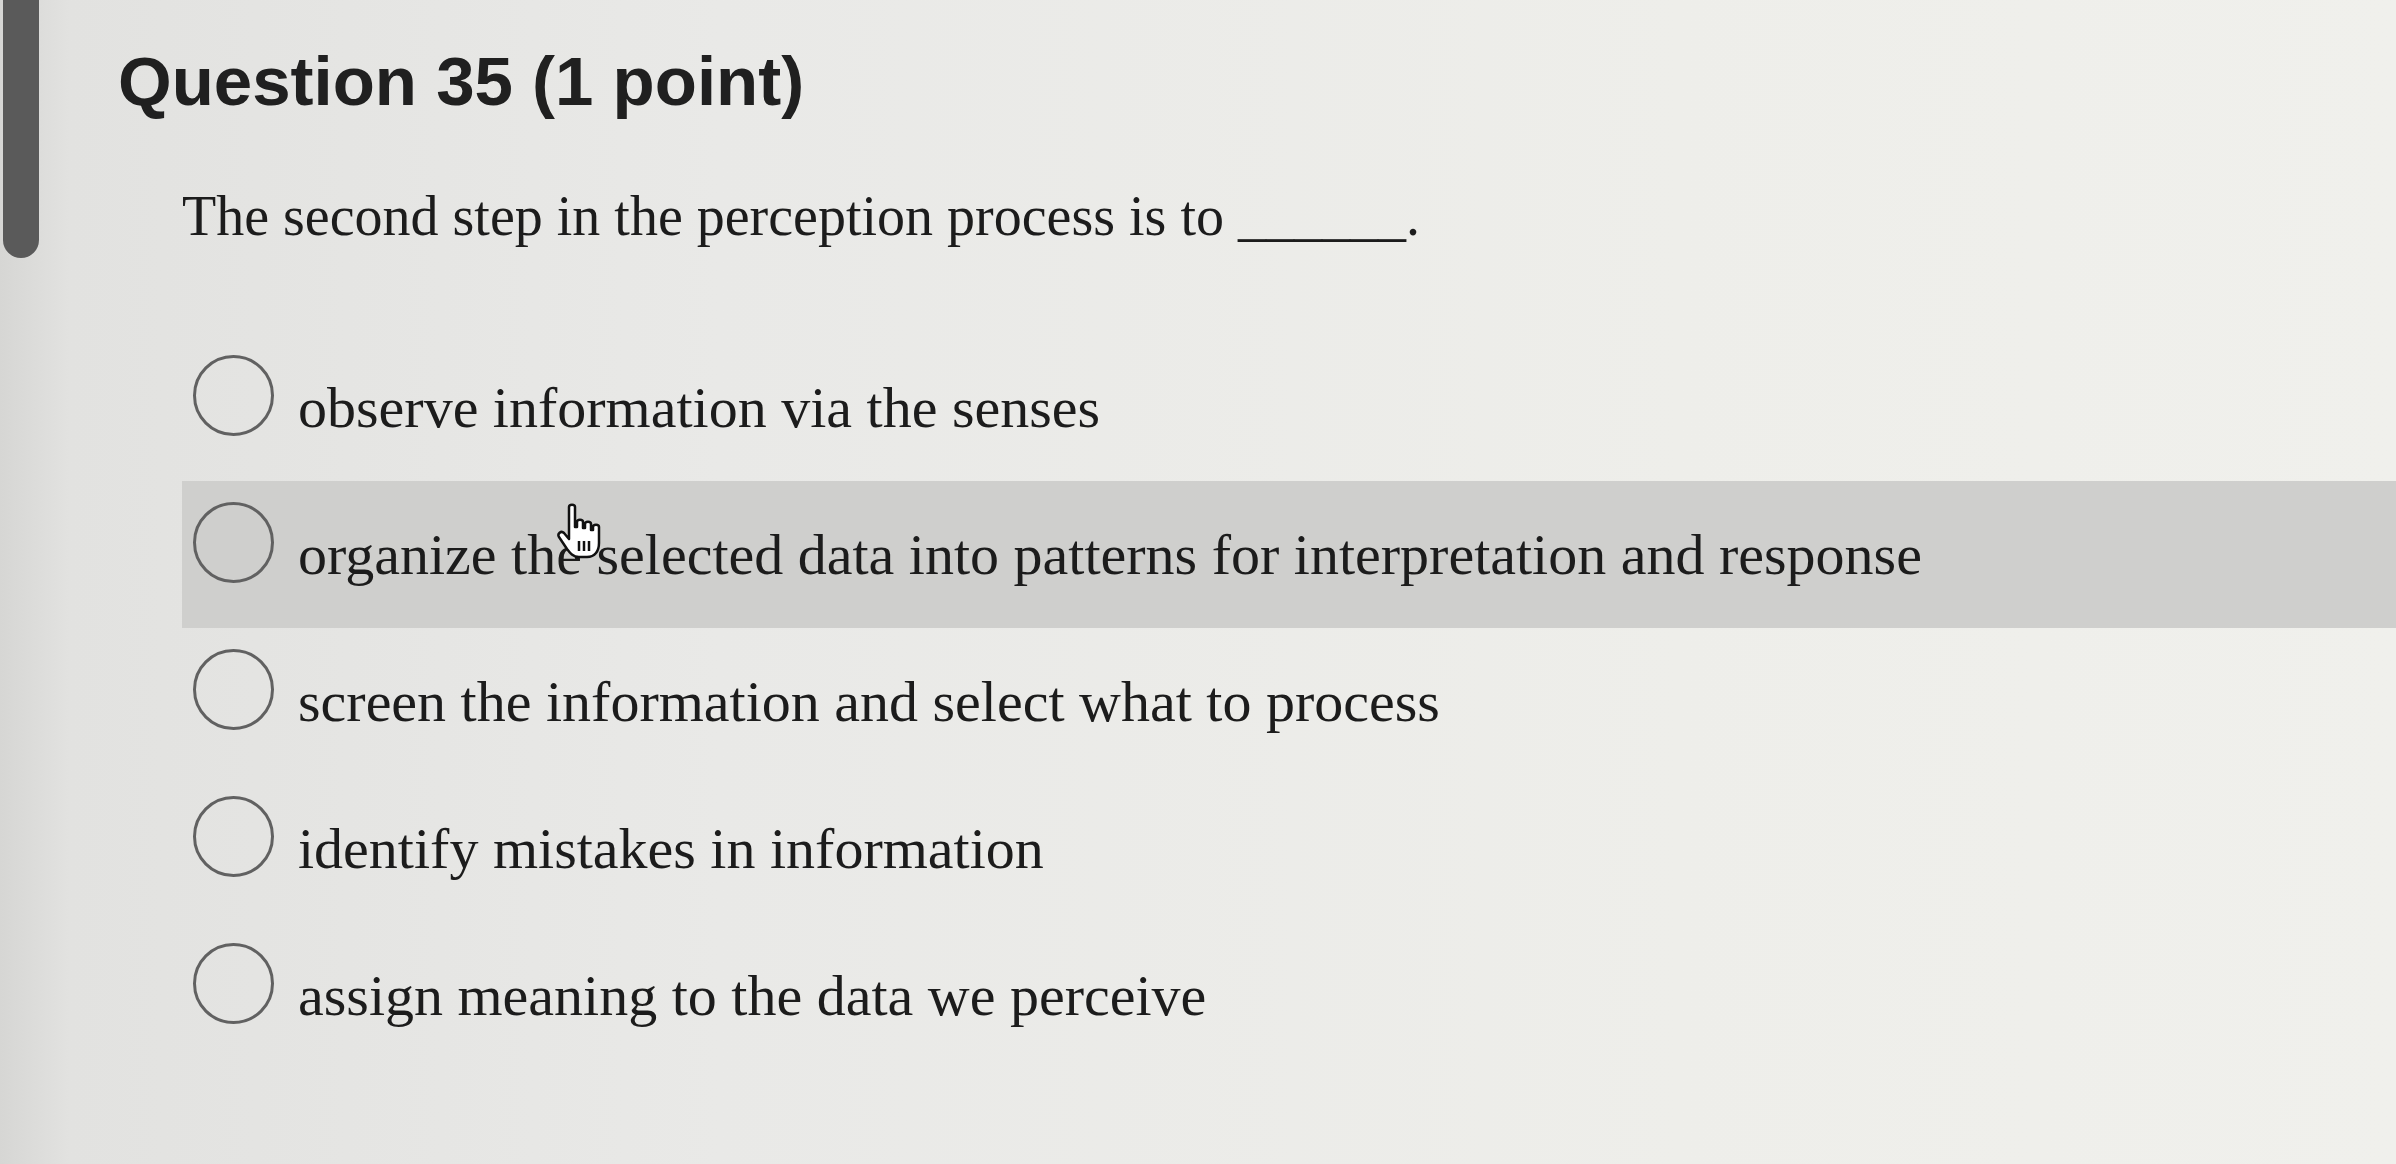 Image resolution: width=2396 pixels, height=1164 pixels. What do you see at coordinates (801, 216) in the screenshot?
I see `question-text: The second step in the perception process is to ______.` at bounding box center [801, 216].